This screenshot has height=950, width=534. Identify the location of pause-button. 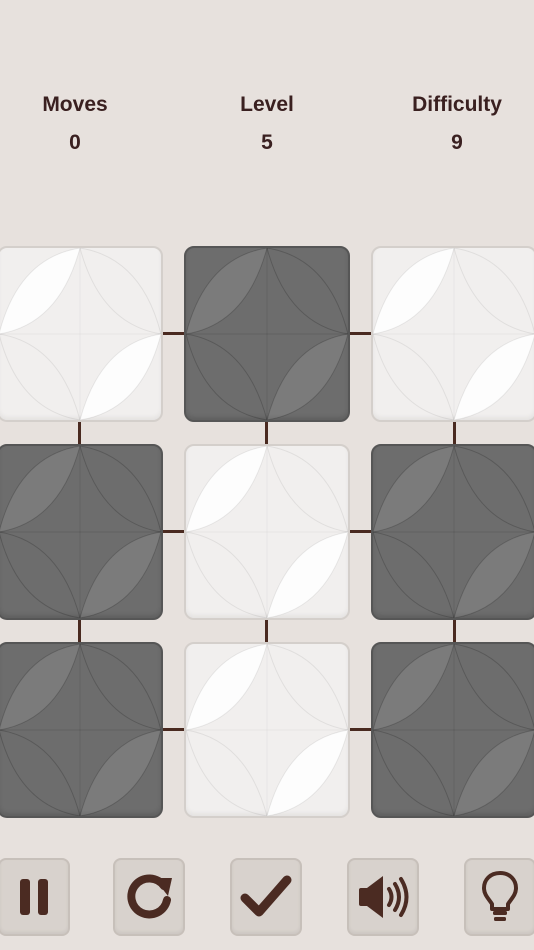
(35, 897).